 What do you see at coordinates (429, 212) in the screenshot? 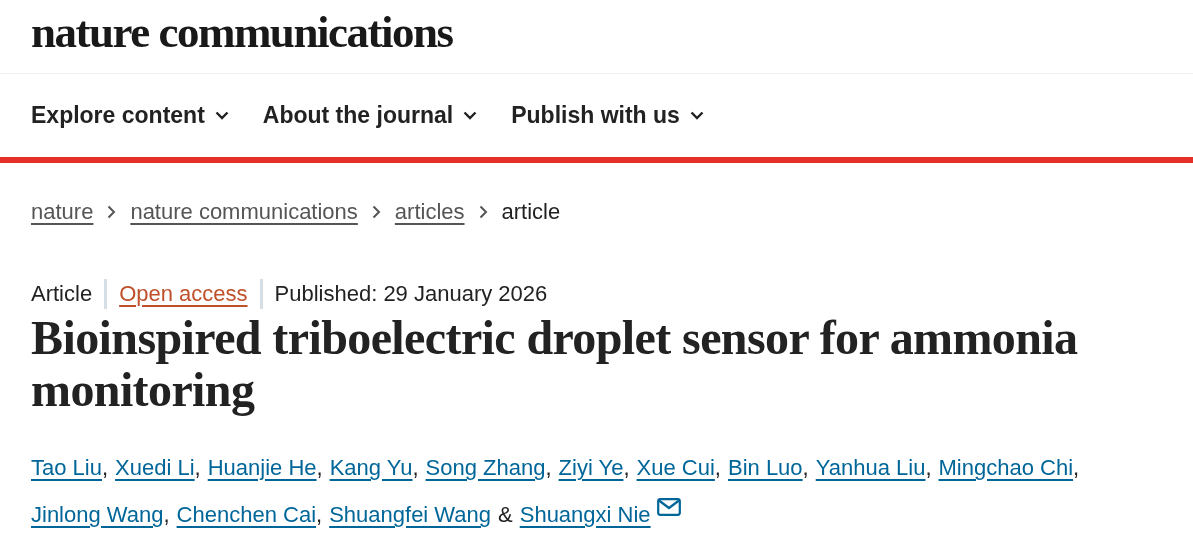
I see `breadcrumb-link: articles` at bounding box center [429, 212].